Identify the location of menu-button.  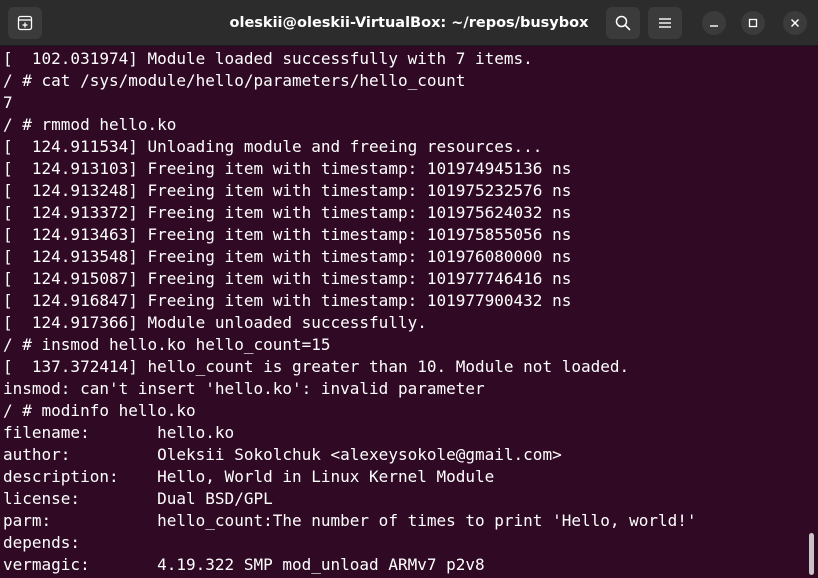
(665, 23).